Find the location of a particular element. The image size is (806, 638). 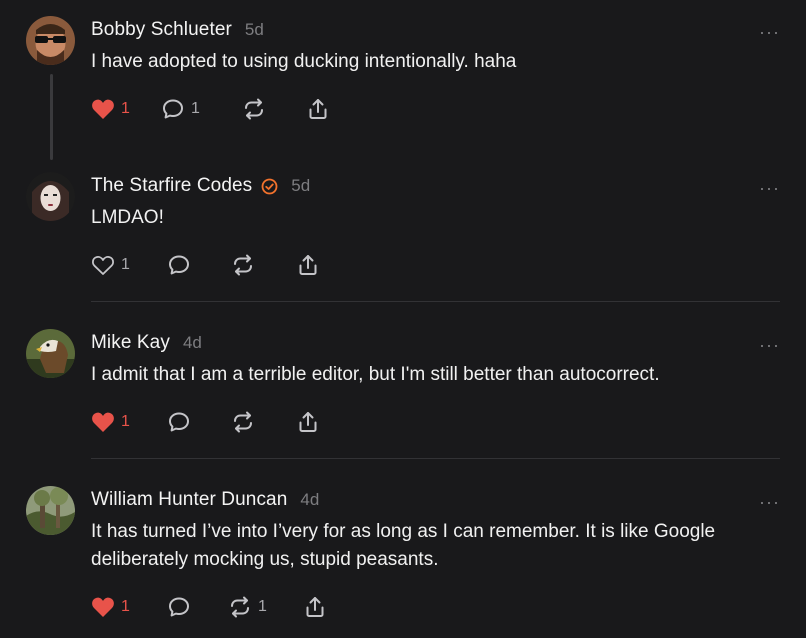

reply-count: 1 is located at coordinates (195, 108).